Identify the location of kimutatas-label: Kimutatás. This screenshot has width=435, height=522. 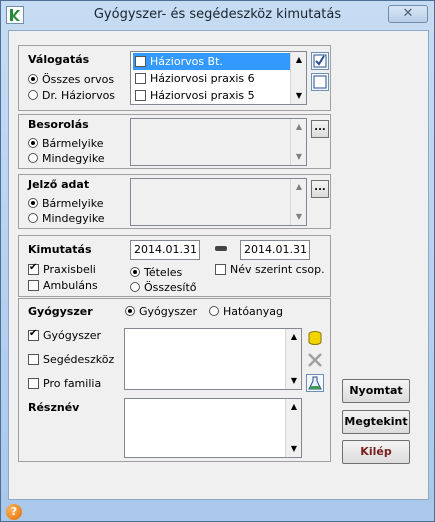
(60, 249).